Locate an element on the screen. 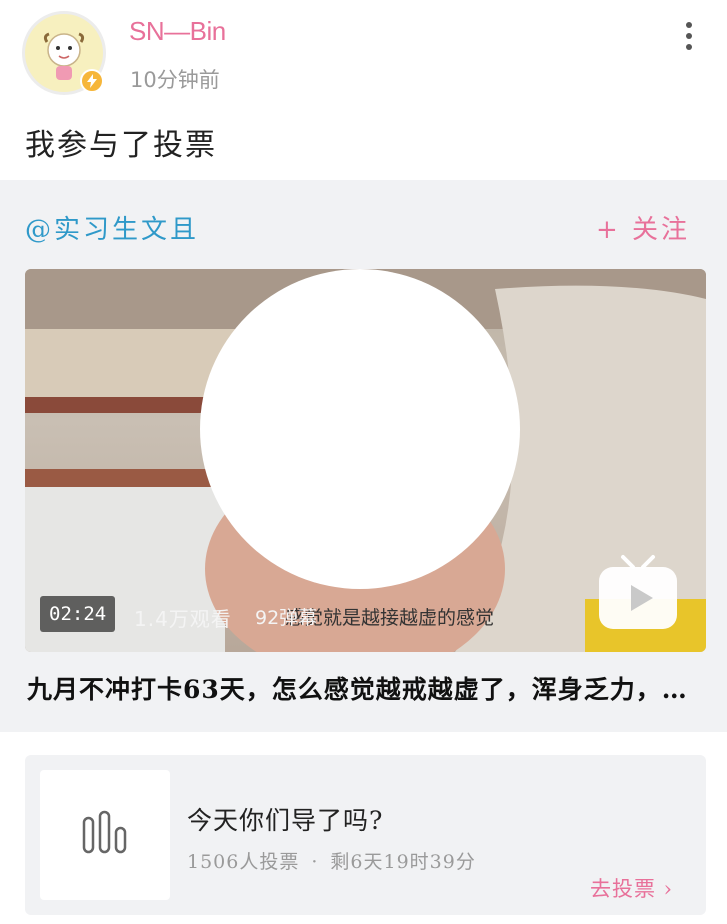 Image resolution: width=727 pixels, height=924 pixels. username: SN—Bin is located at coordinates (177, 31).